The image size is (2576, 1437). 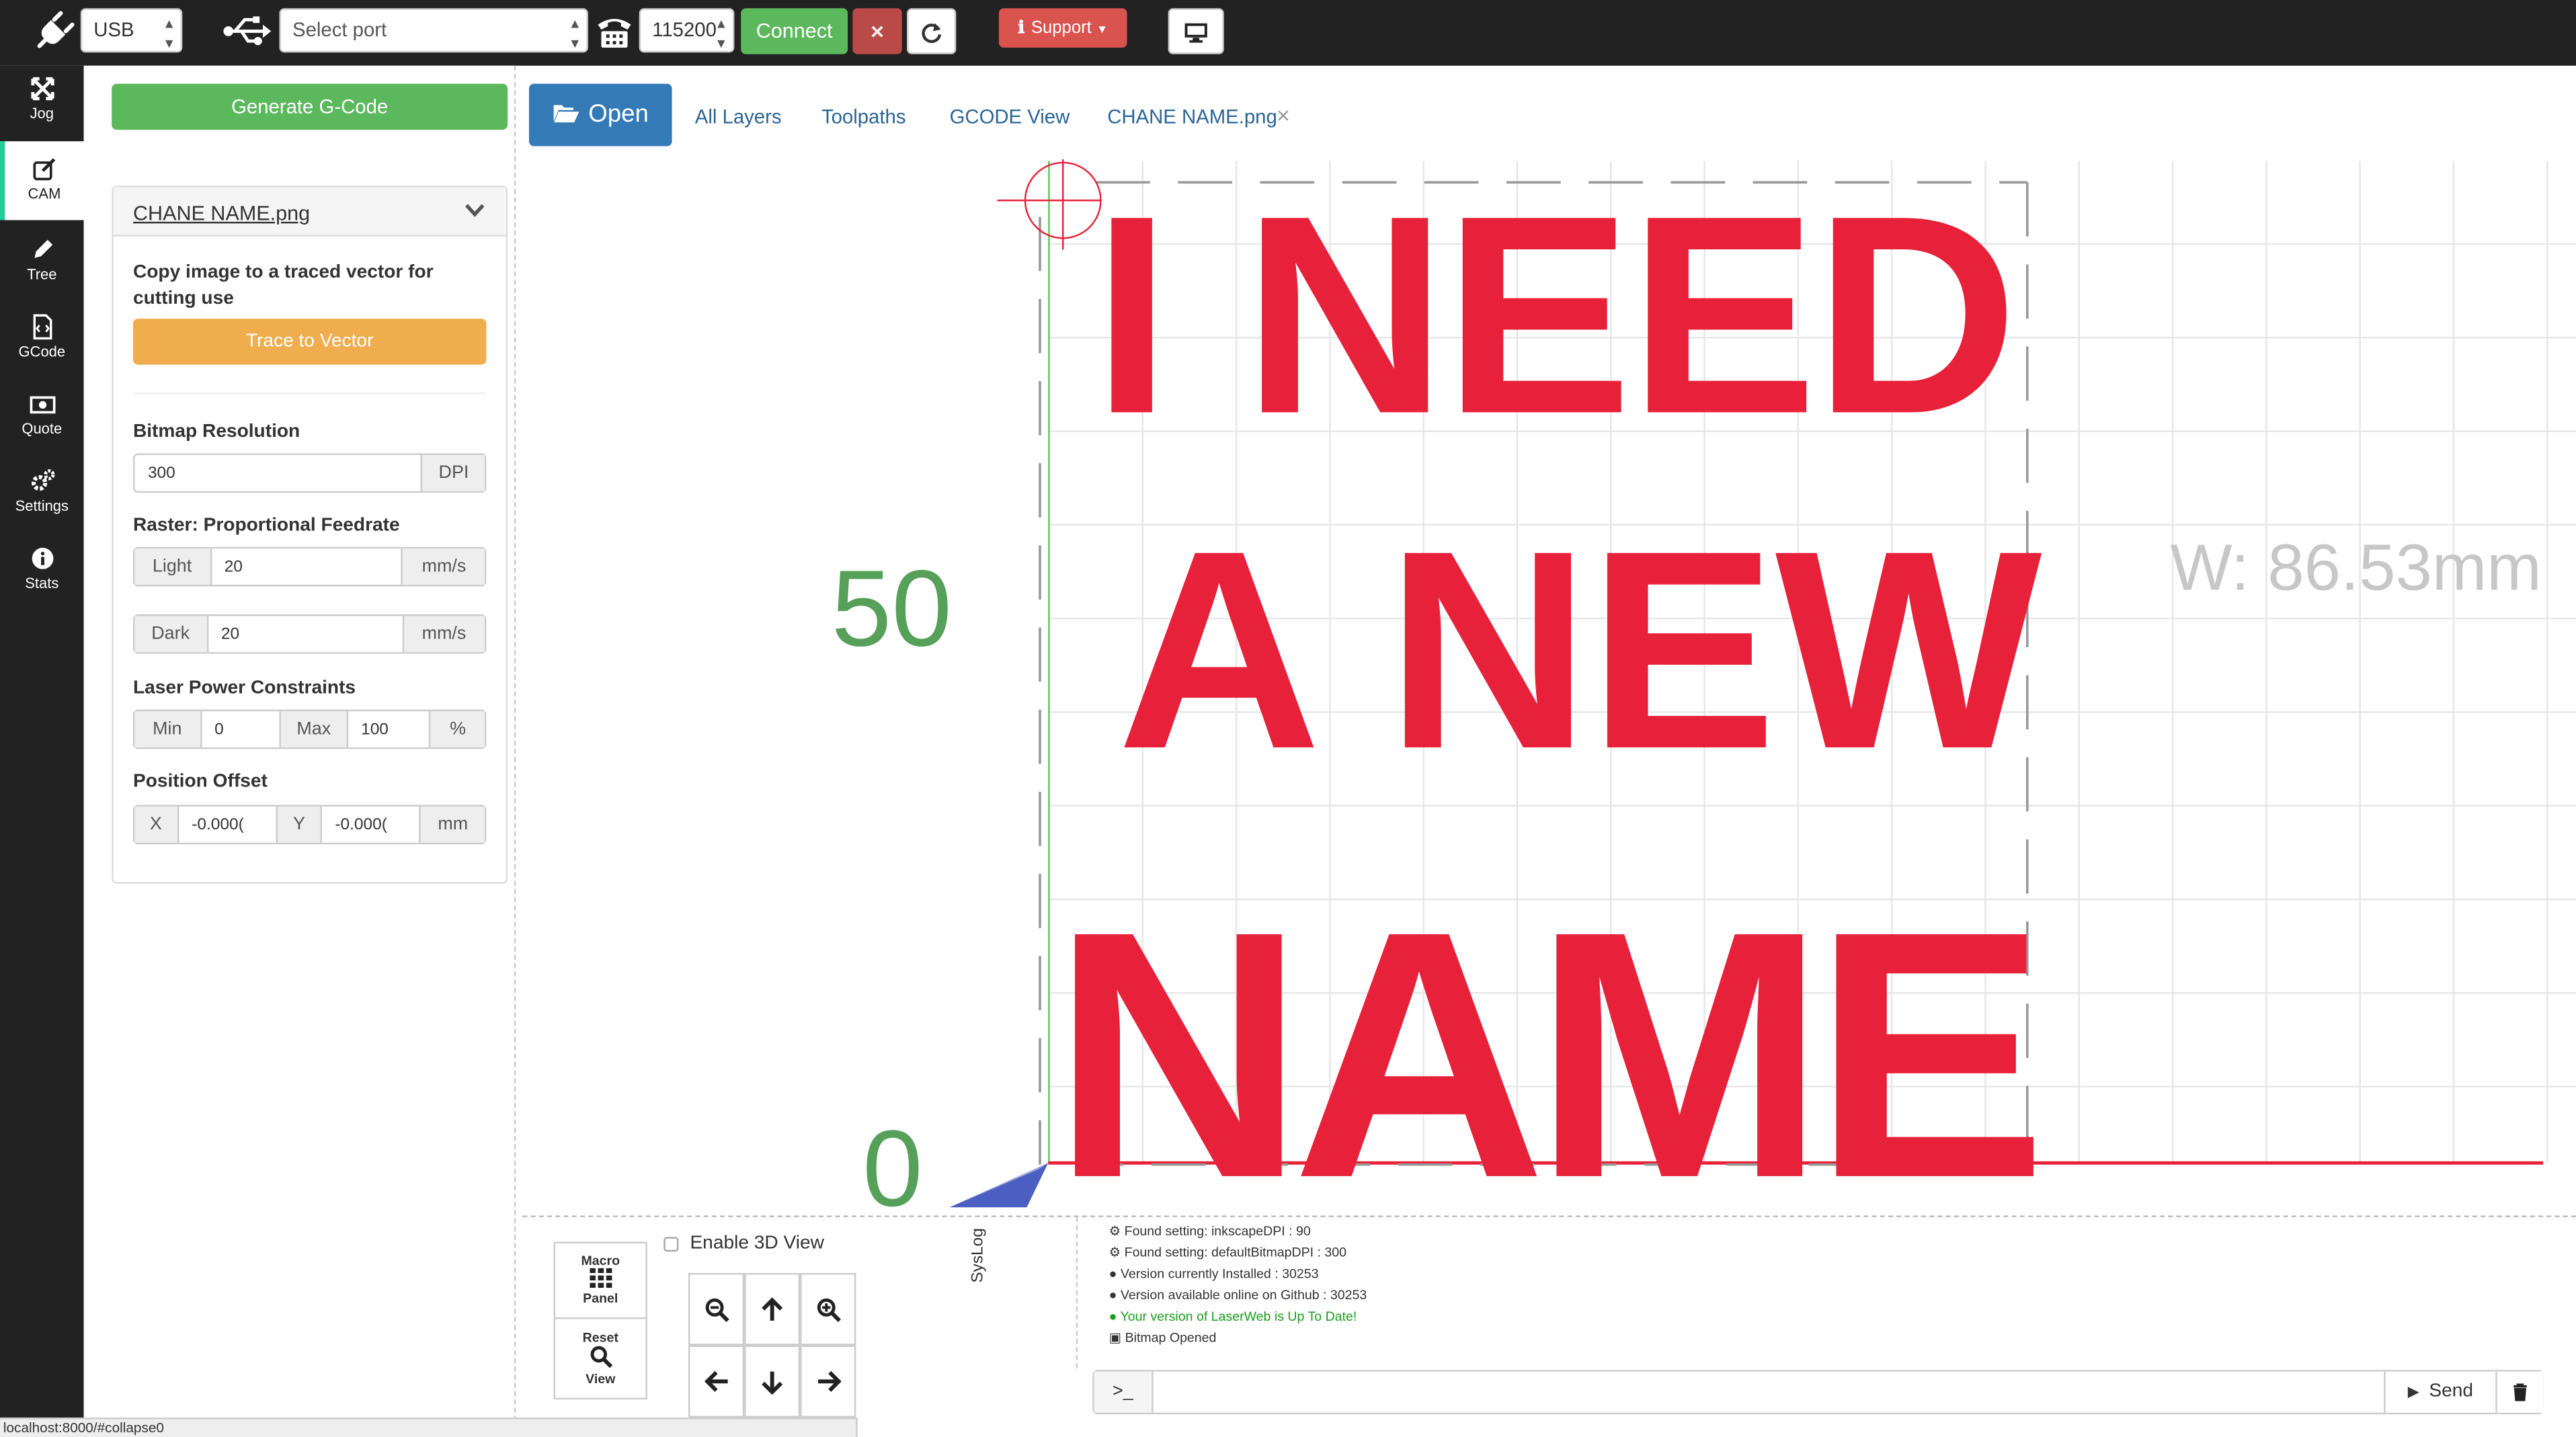 I want to click on generate-gcode-button: Generate G-Code, so click(x=310, y=106).